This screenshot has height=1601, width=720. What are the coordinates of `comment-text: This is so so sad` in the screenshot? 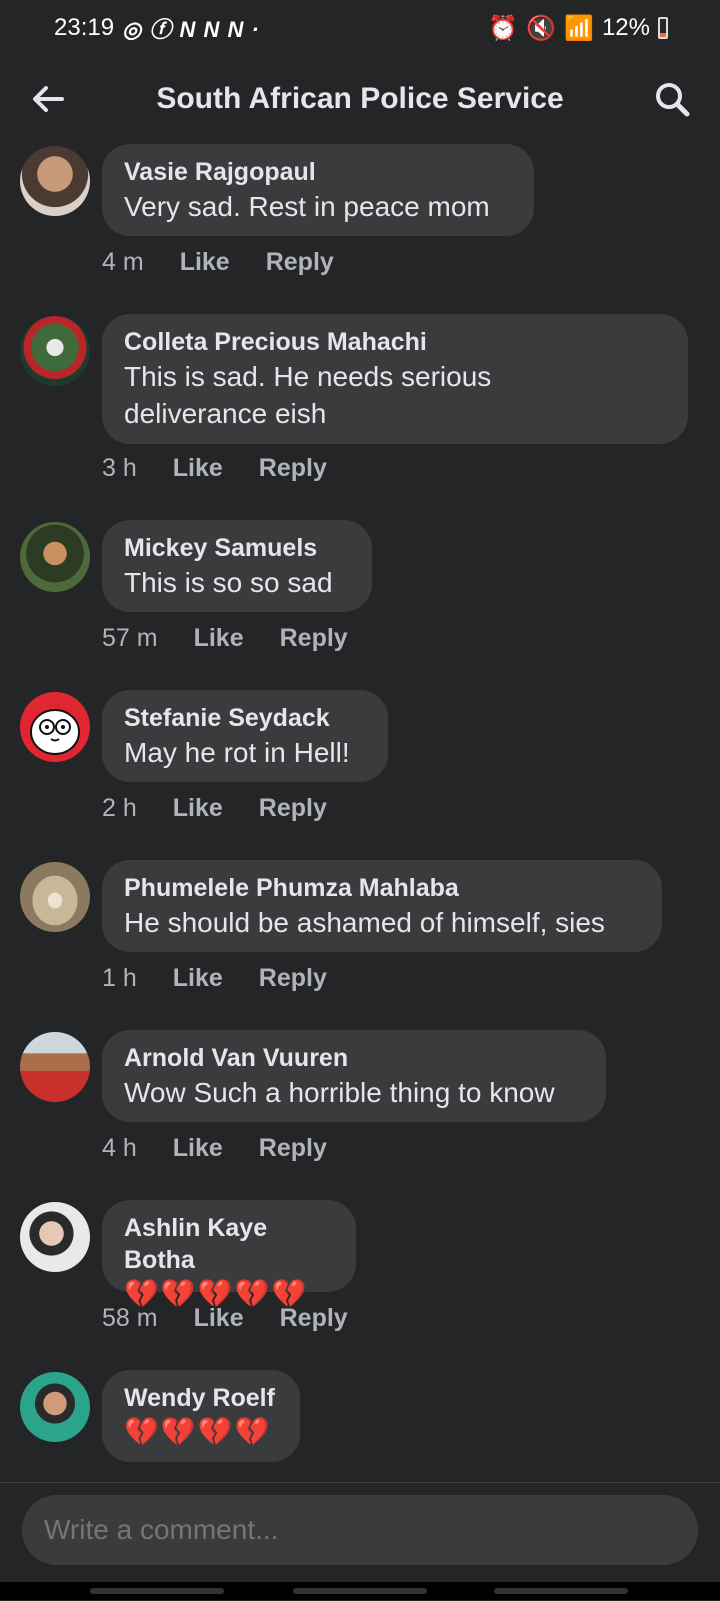 It's located at (228, 582).